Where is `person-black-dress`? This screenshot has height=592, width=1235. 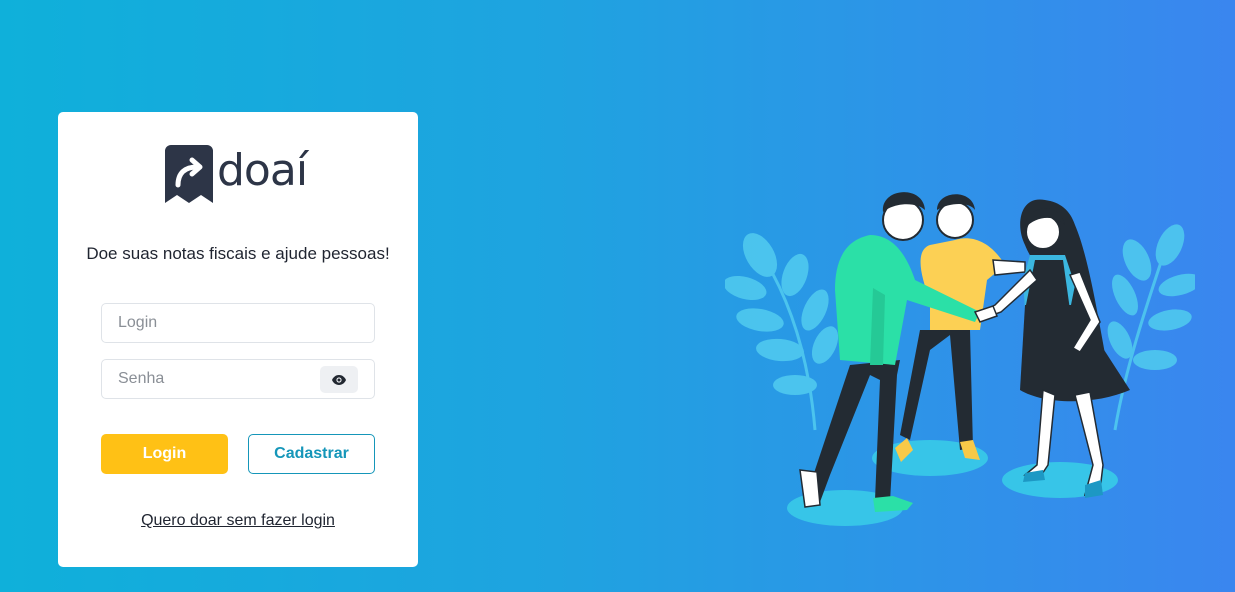 person-black-dress is located at coordinates (1056, 348).